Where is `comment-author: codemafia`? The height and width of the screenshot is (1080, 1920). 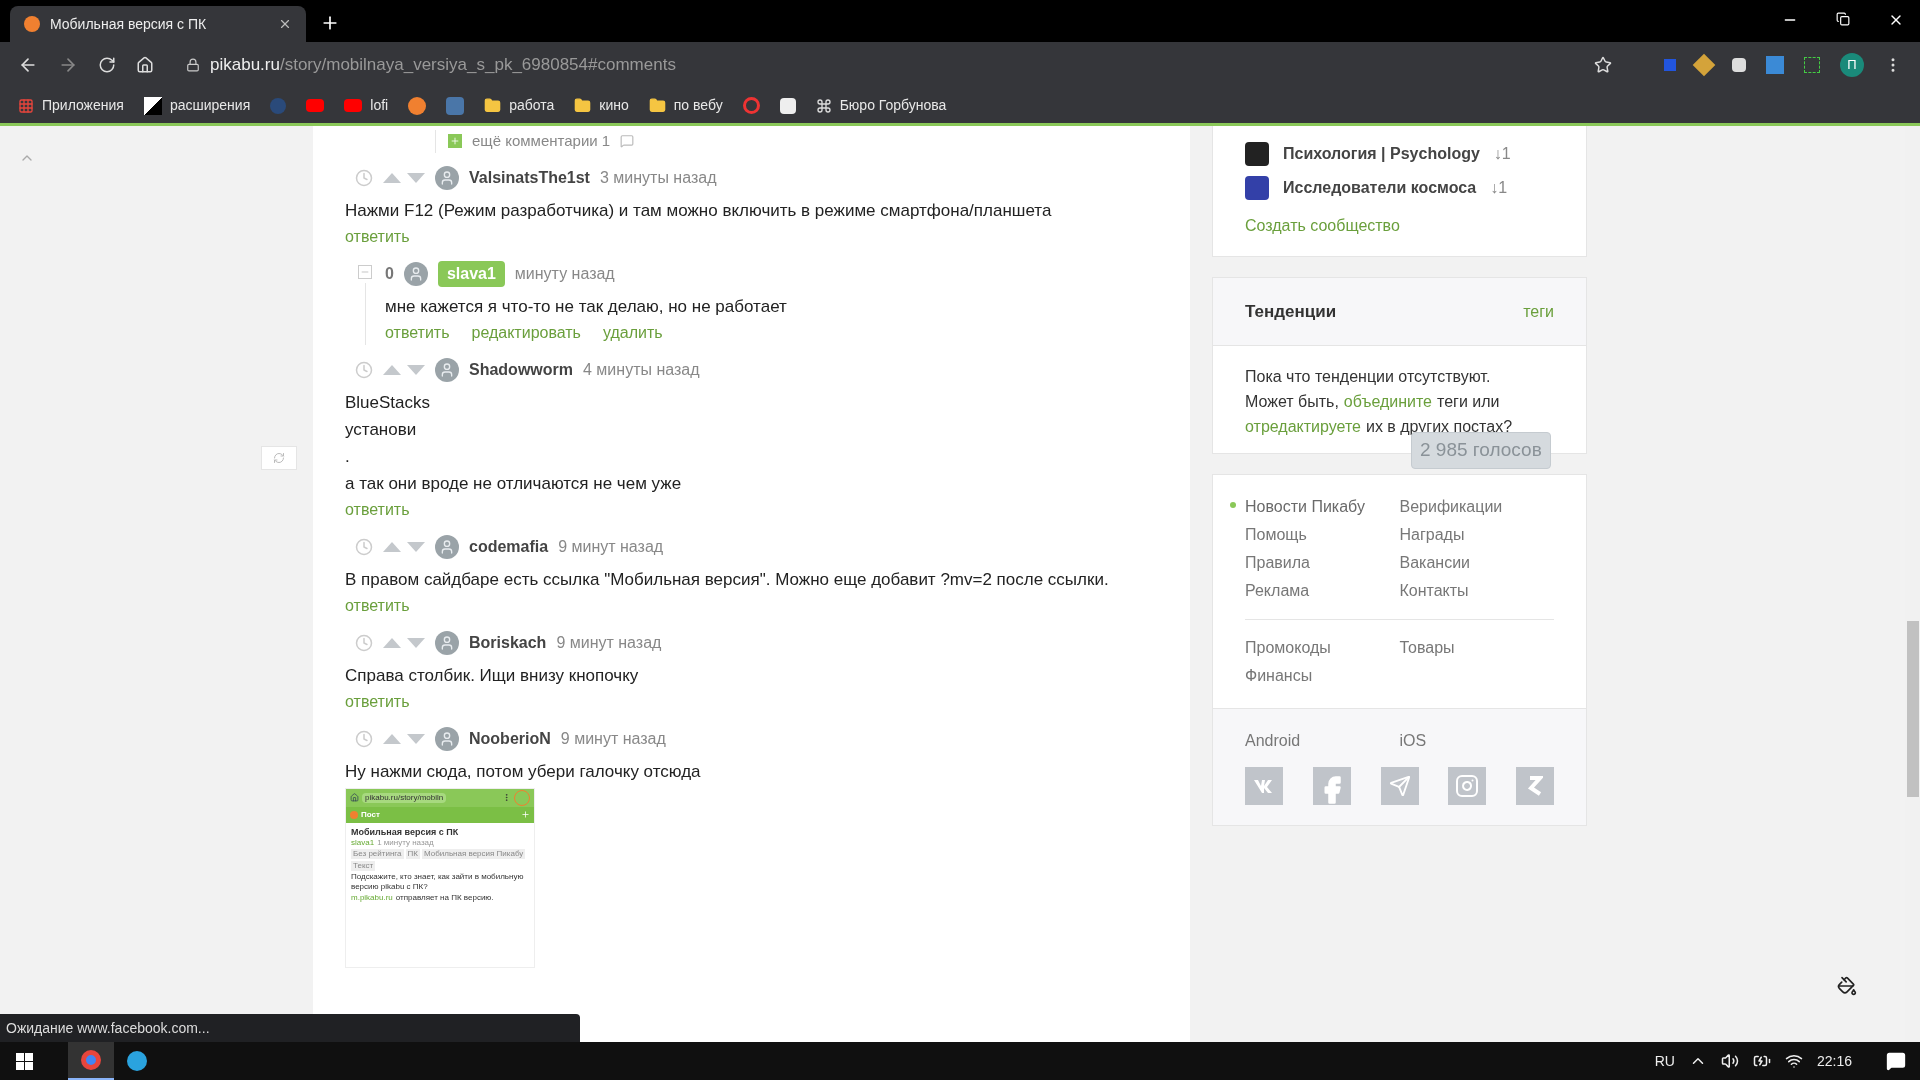
comment-author: codemafia is located at coordinates (509, 546).